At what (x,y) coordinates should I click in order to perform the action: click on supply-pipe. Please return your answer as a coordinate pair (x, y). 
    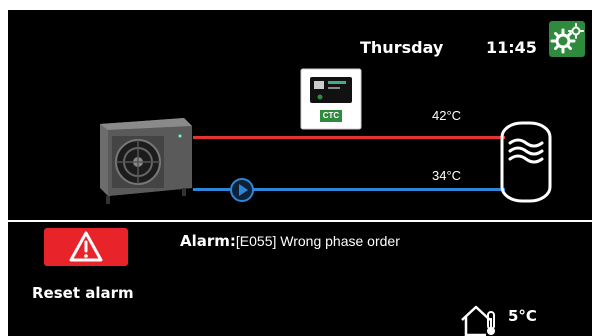
    Looking at the image, I should click on (349, 137).